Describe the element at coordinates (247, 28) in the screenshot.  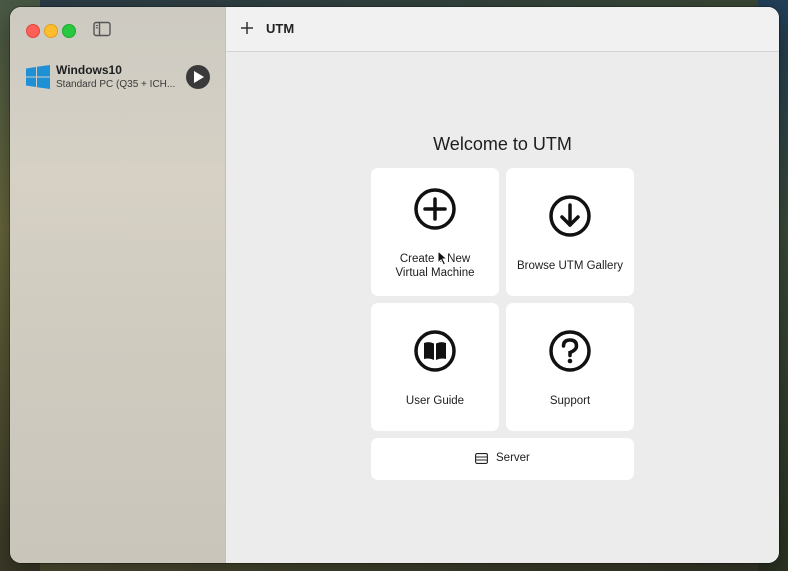
I see `add-vm-plus-icon` at that location.